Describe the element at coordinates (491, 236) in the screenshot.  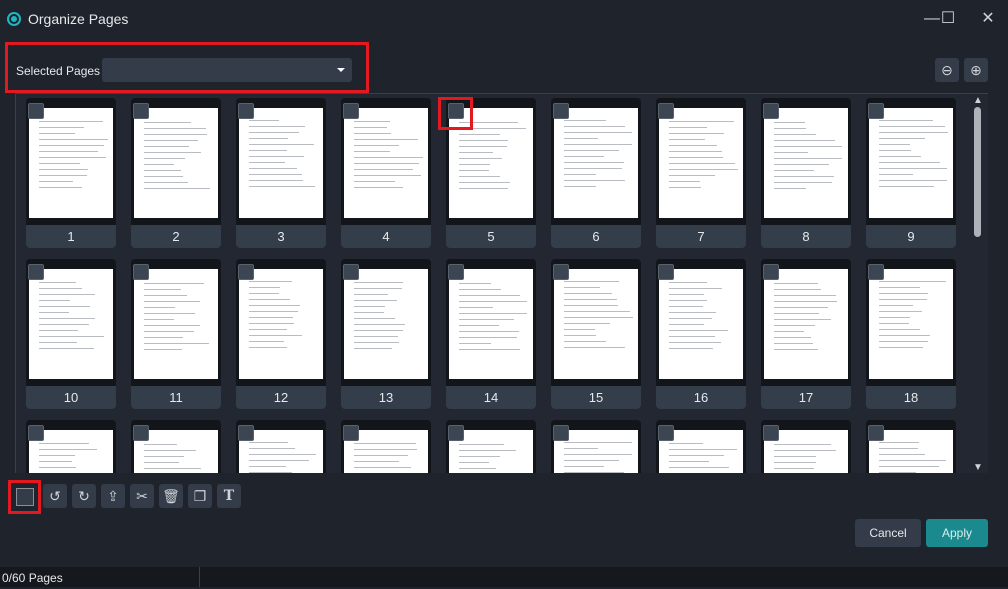
I see `page-number: 5` at that location.